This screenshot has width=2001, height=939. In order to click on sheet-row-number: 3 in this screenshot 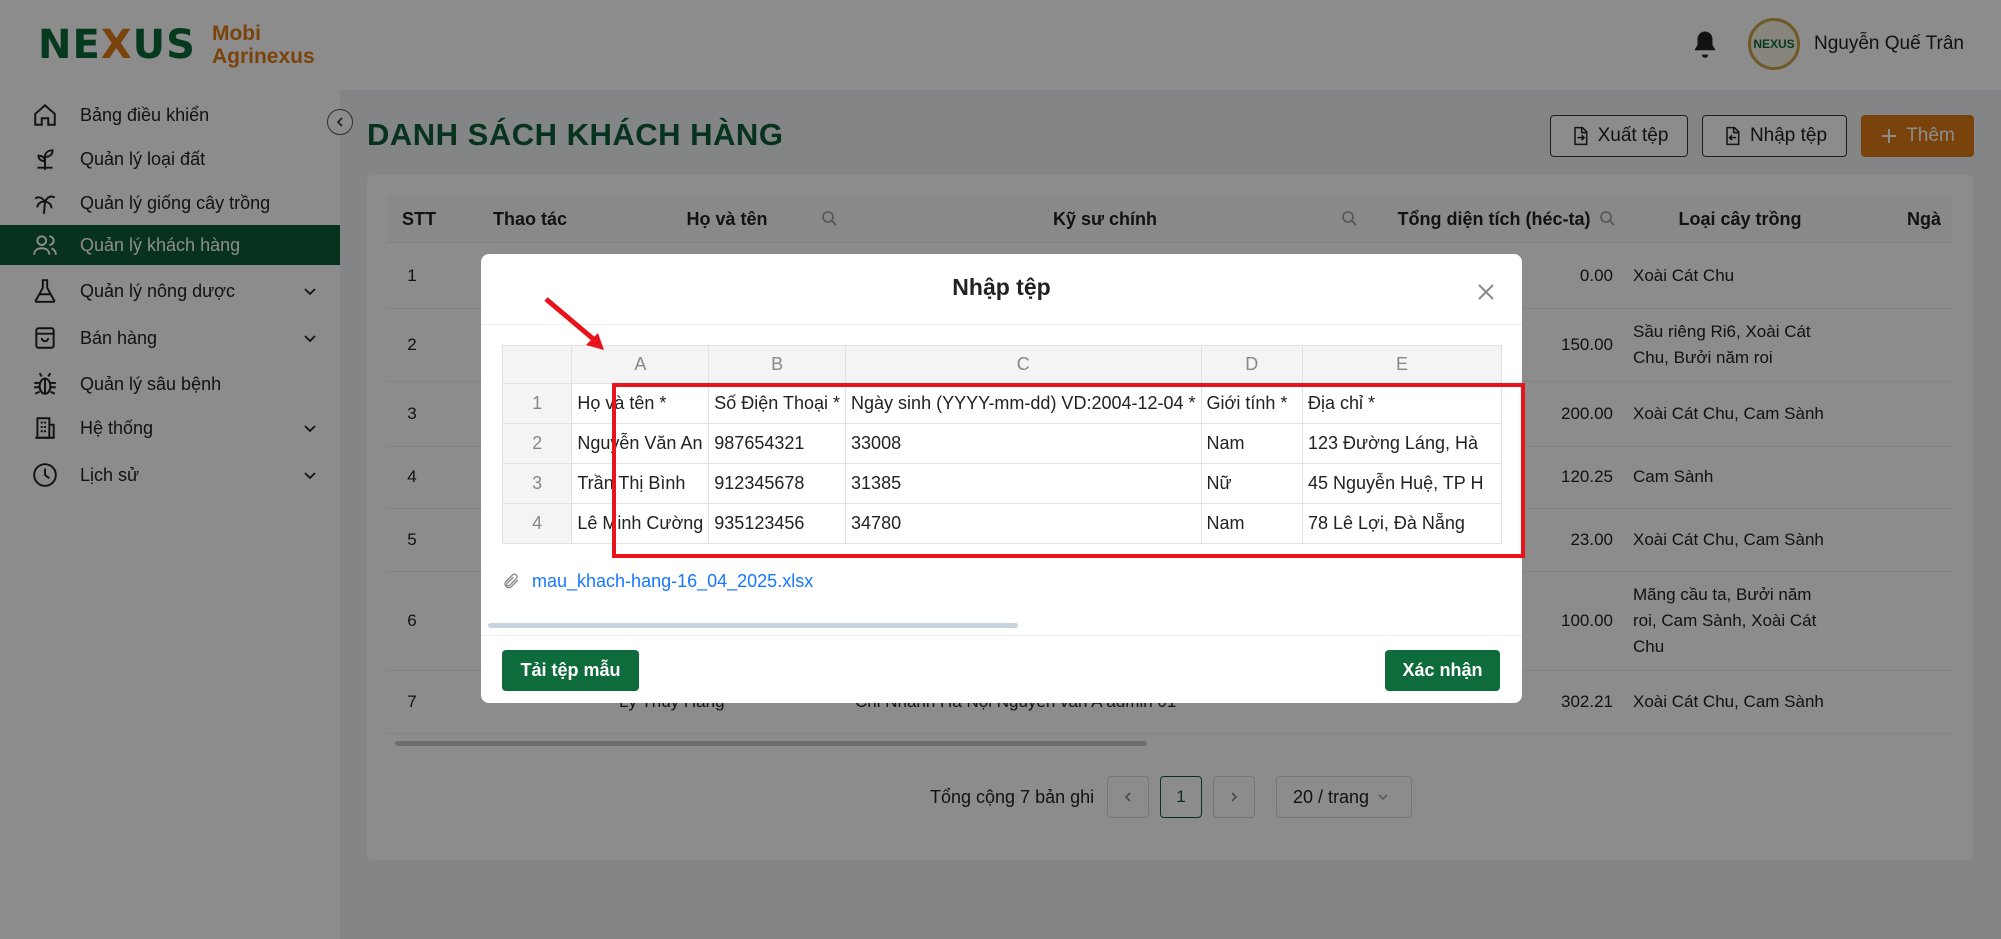, I will do `click(537, 483)`.